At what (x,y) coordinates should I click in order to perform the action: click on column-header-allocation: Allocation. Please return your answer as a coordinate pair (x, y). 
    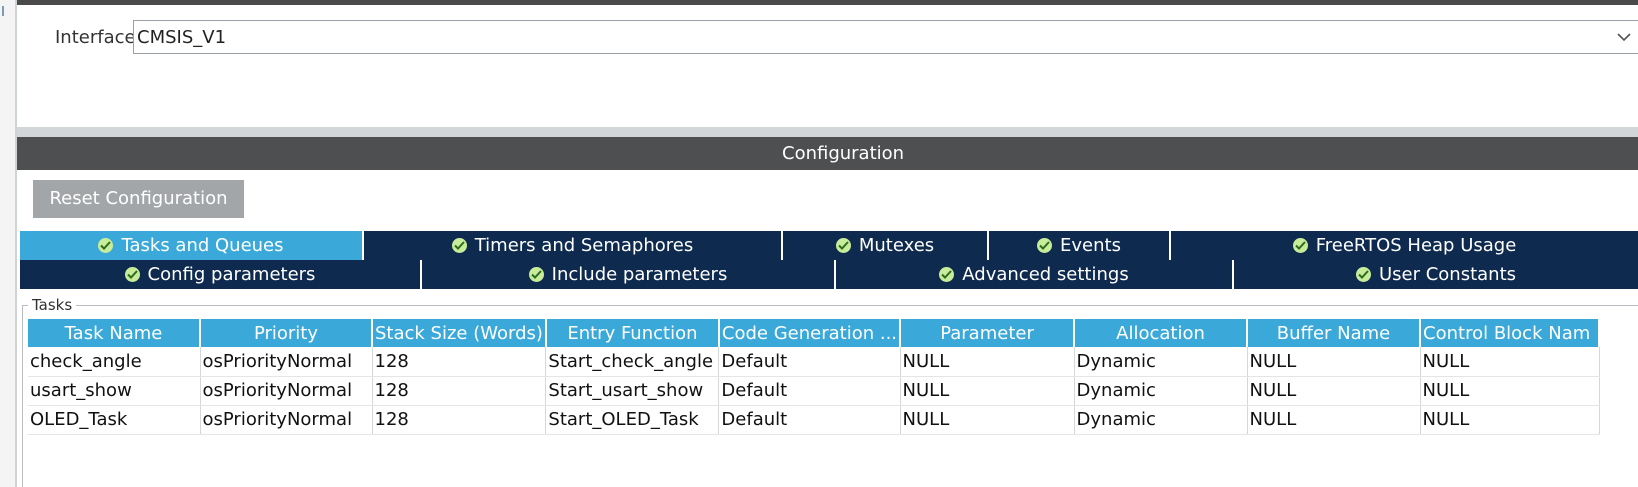
    Looking at the image, I should click on (1161, 333).